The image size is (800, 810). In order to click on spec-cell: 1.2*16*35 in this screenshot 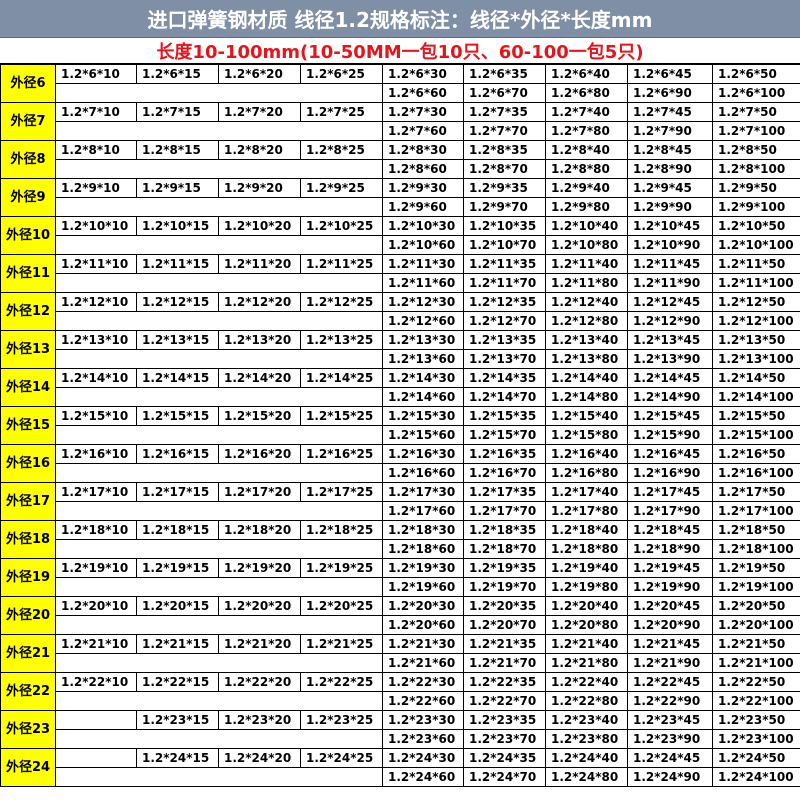, I will do `click(504, 454)`.